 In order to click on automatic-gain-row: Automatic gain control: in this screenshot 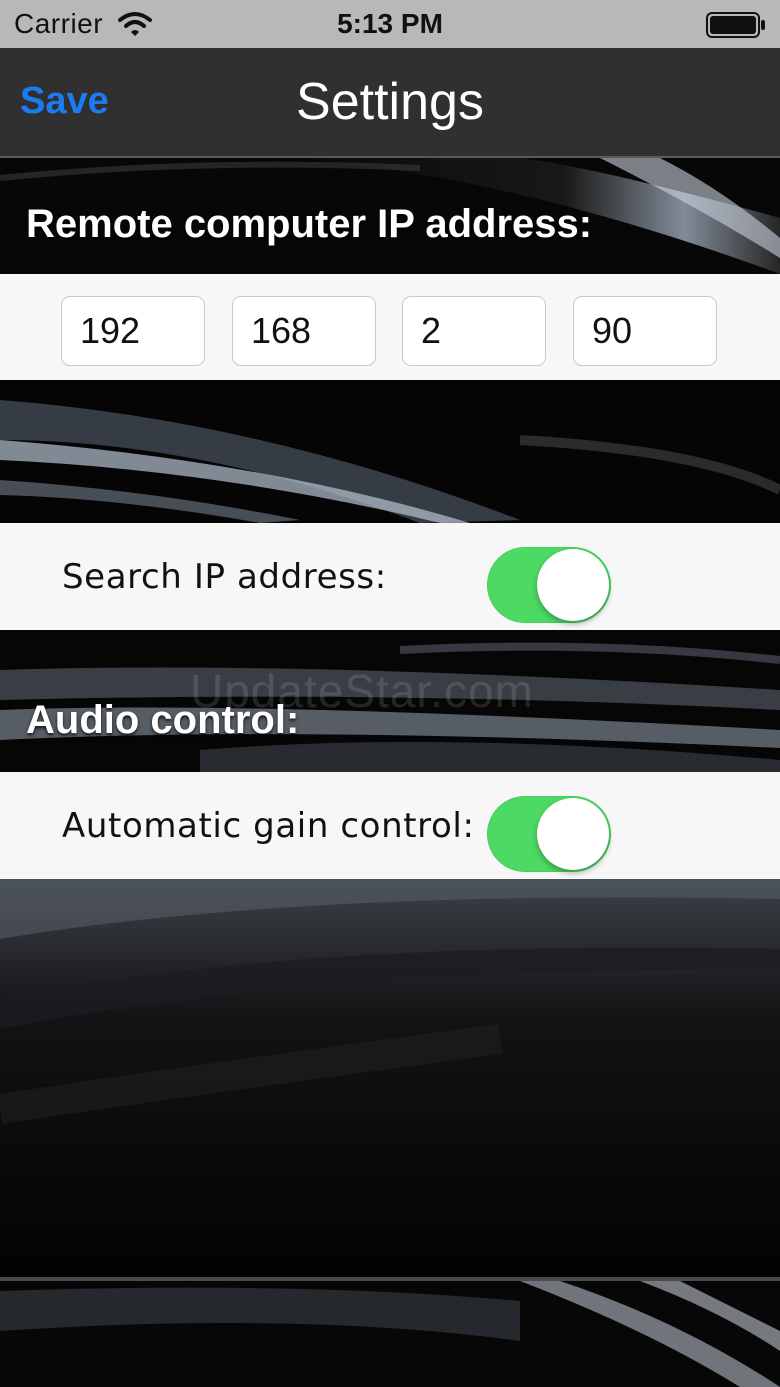, I will do `click(390, 825)`.